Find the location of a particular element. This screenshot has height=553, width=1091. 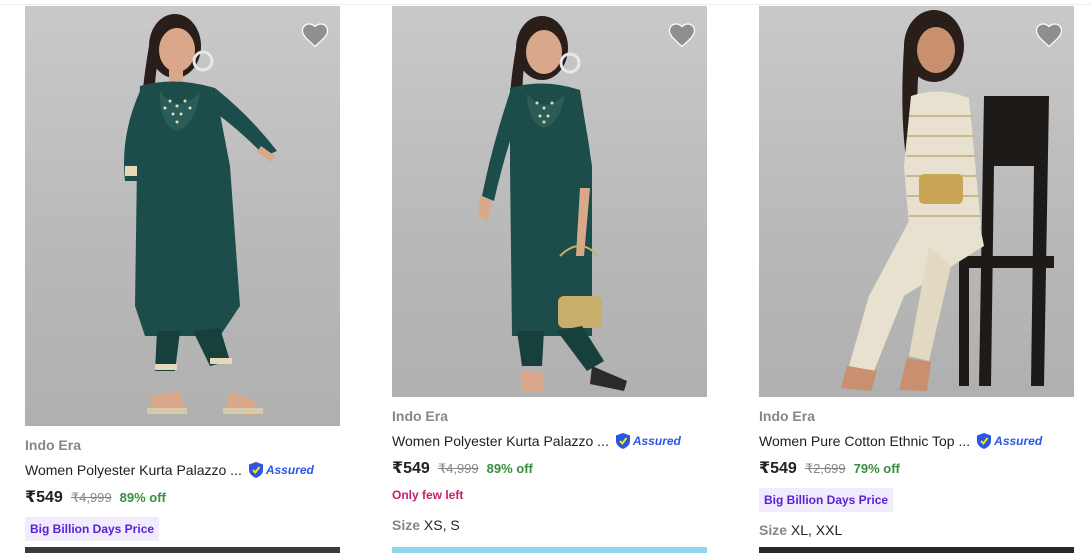

size-info: Size XL, XXL is located at coordinates (916, 530).